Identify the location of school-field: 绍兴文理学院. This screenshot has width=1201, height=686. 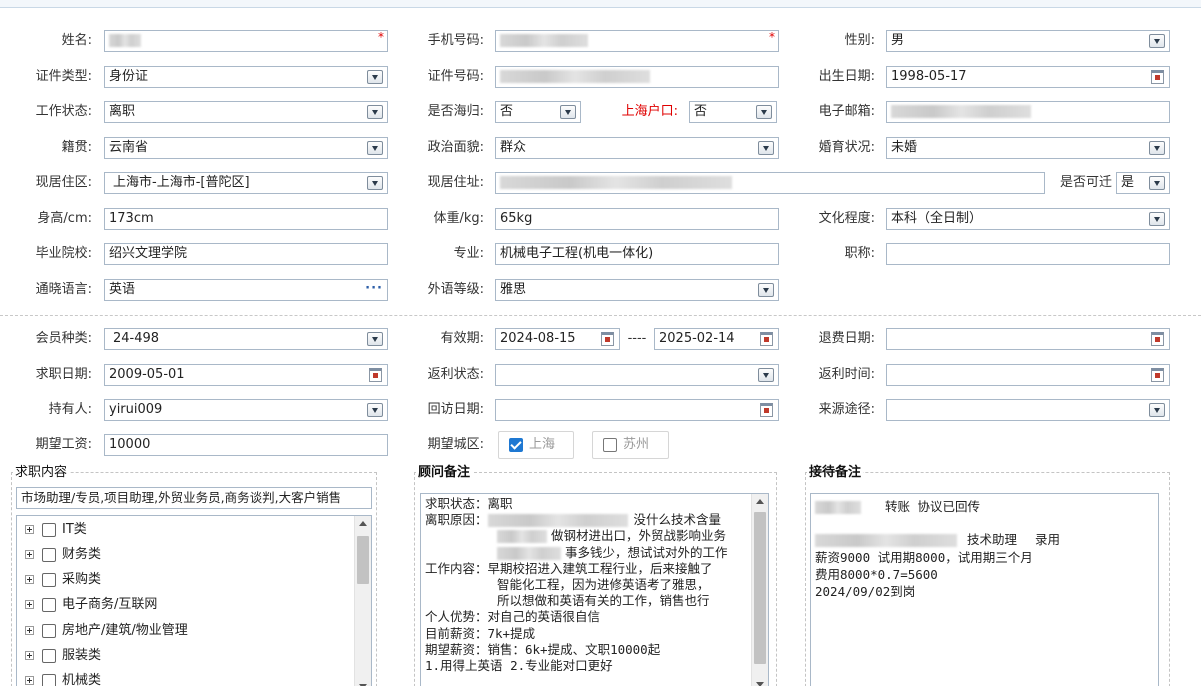
(246, 254).